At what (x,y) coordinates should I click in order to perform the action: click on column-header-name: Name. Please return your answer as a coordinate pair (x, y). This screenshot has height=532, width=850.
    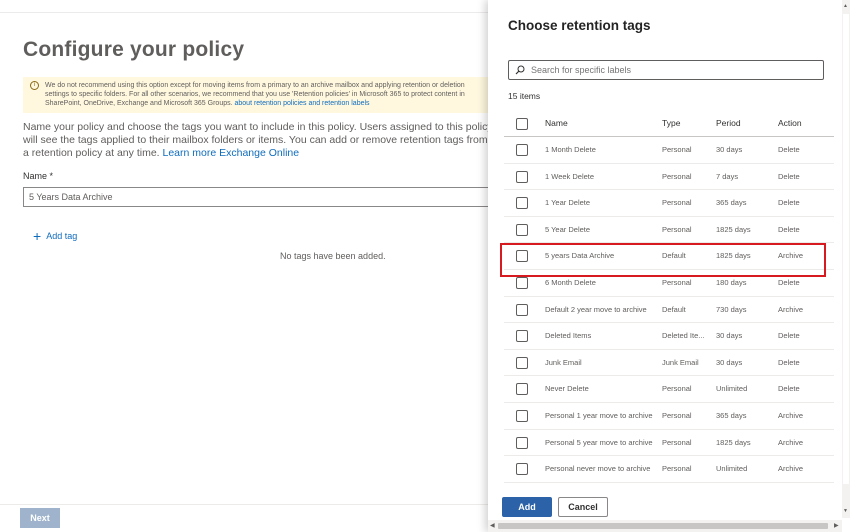
    Looking at the image, I should click on (601, 123).